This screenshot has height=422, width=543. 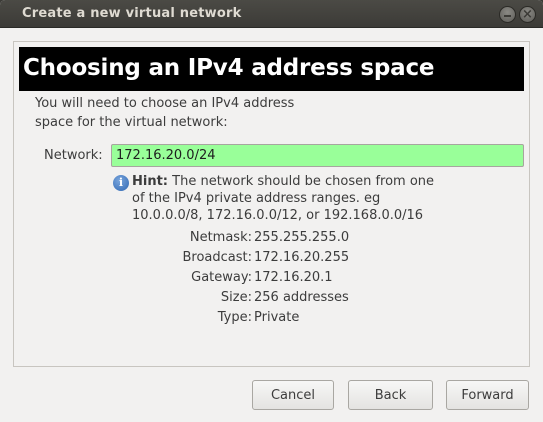 What do you see at coordinates (165, 103) in the screenshot?
I see `intro-line-1: You will need to choose an IPv4 address` at bounding box center [165, 103].